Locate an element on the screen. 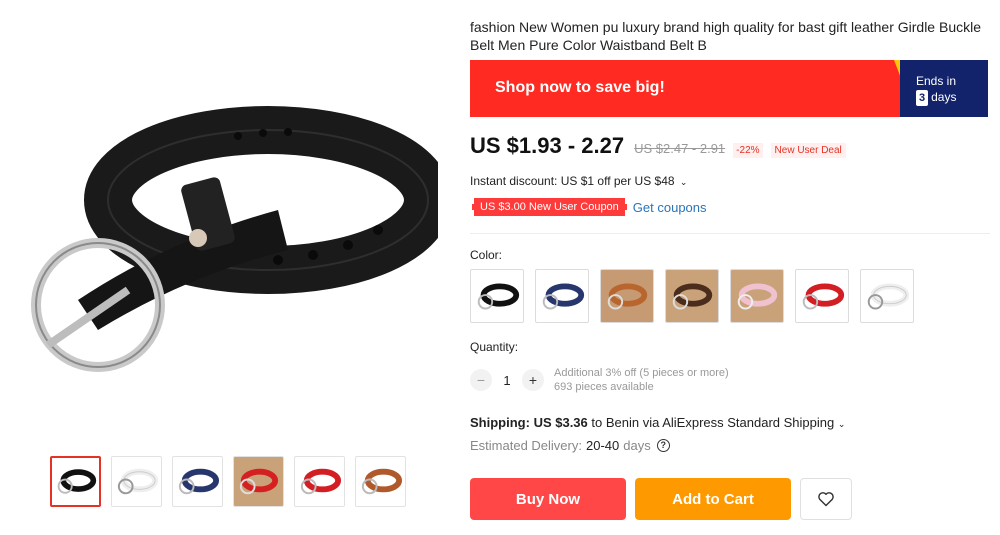  promo-days-count: 3 is located at coordinates (922, 98).